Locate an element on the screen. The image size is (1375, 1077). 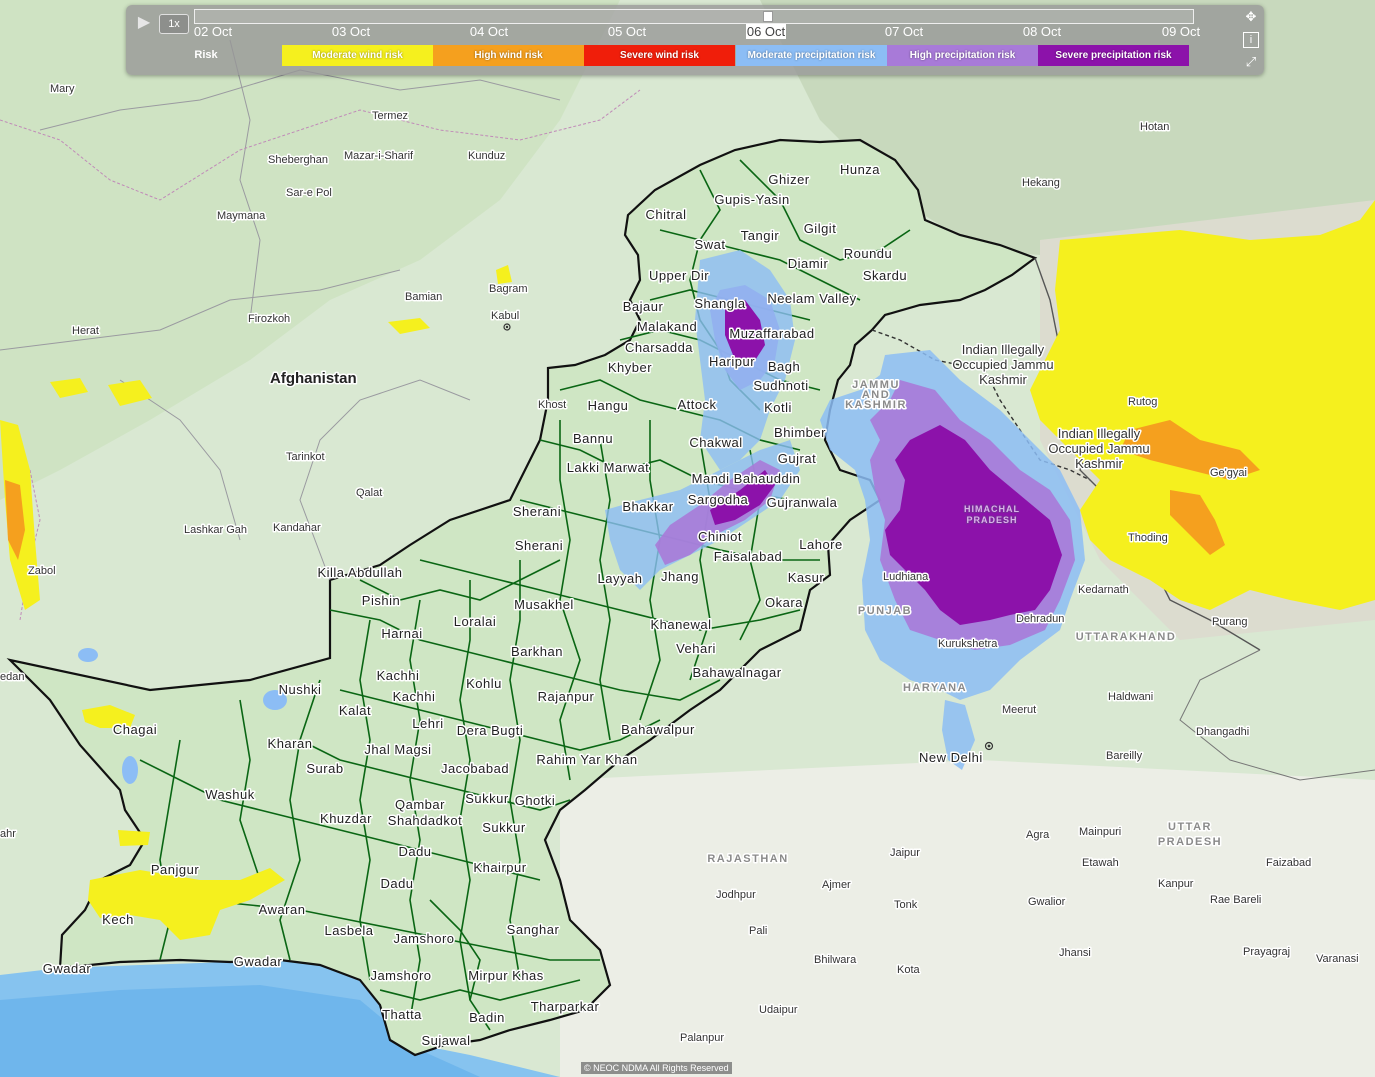
district-label-thatta: Thatta is located at coordinates (402, 1014).